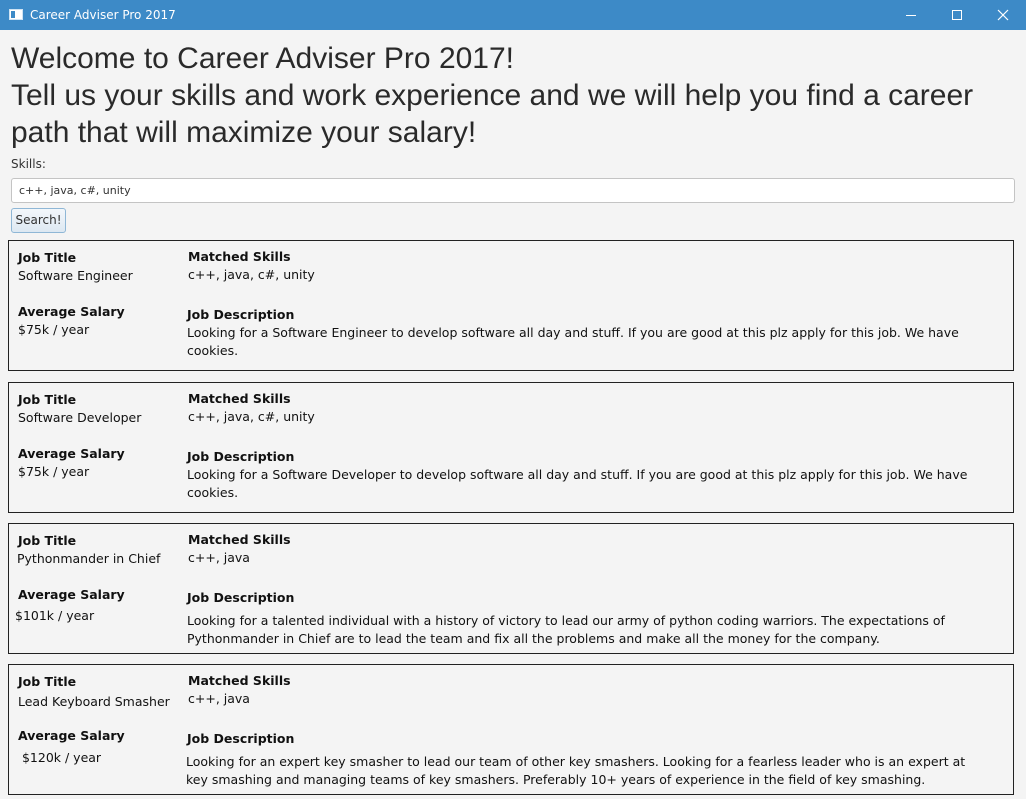 This screenshot has height=799, width=1026. What do you see at coordinates (55, 615) in the screenshot?
I see `average-salary-value: $101k / year` at bounding box center [55, 615].